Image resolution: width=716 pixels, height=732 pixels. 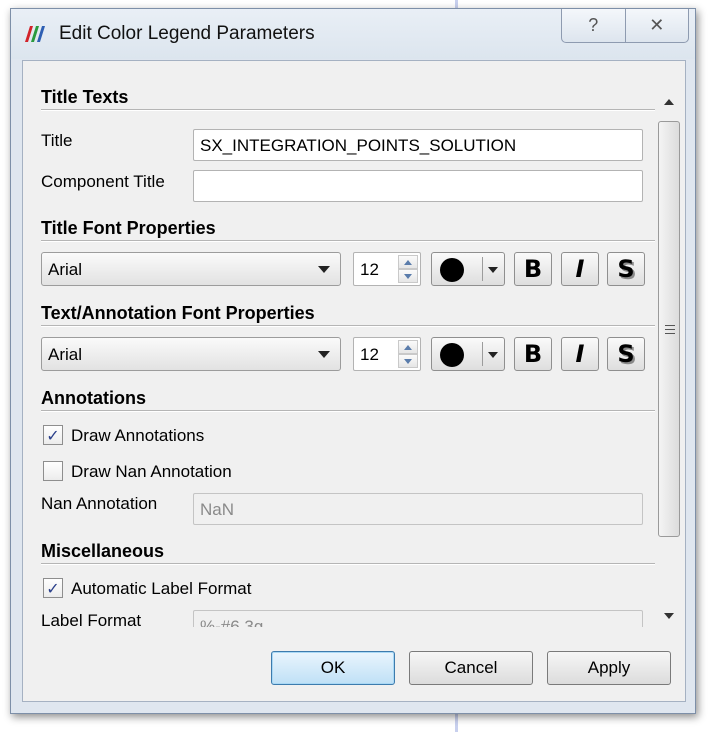 I want to click on window-title: Edit Color Legend Parameters, so click(x=187, y=33).